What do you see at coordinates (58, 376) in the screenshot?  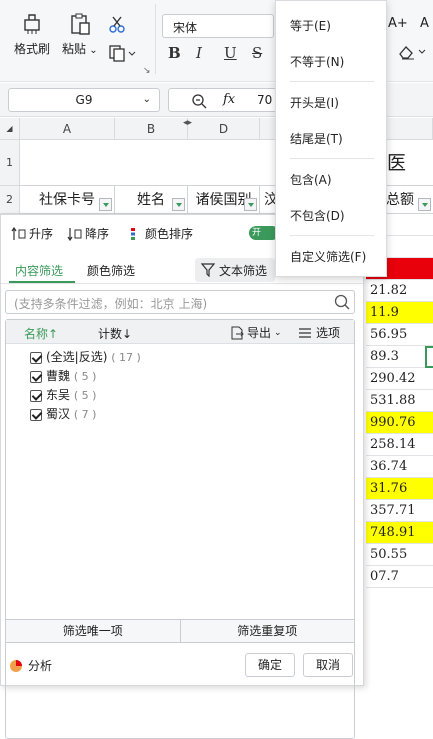 I see `item-label: 曹魏` at bounding box center [58, 376].